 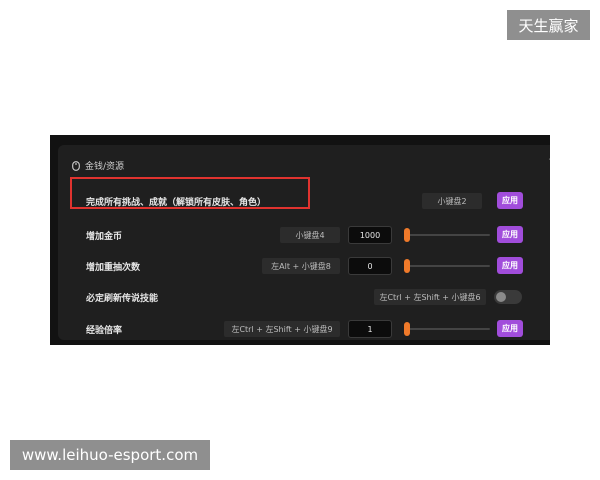 I want to click on toggle-switch, so click(x=508, y=297).